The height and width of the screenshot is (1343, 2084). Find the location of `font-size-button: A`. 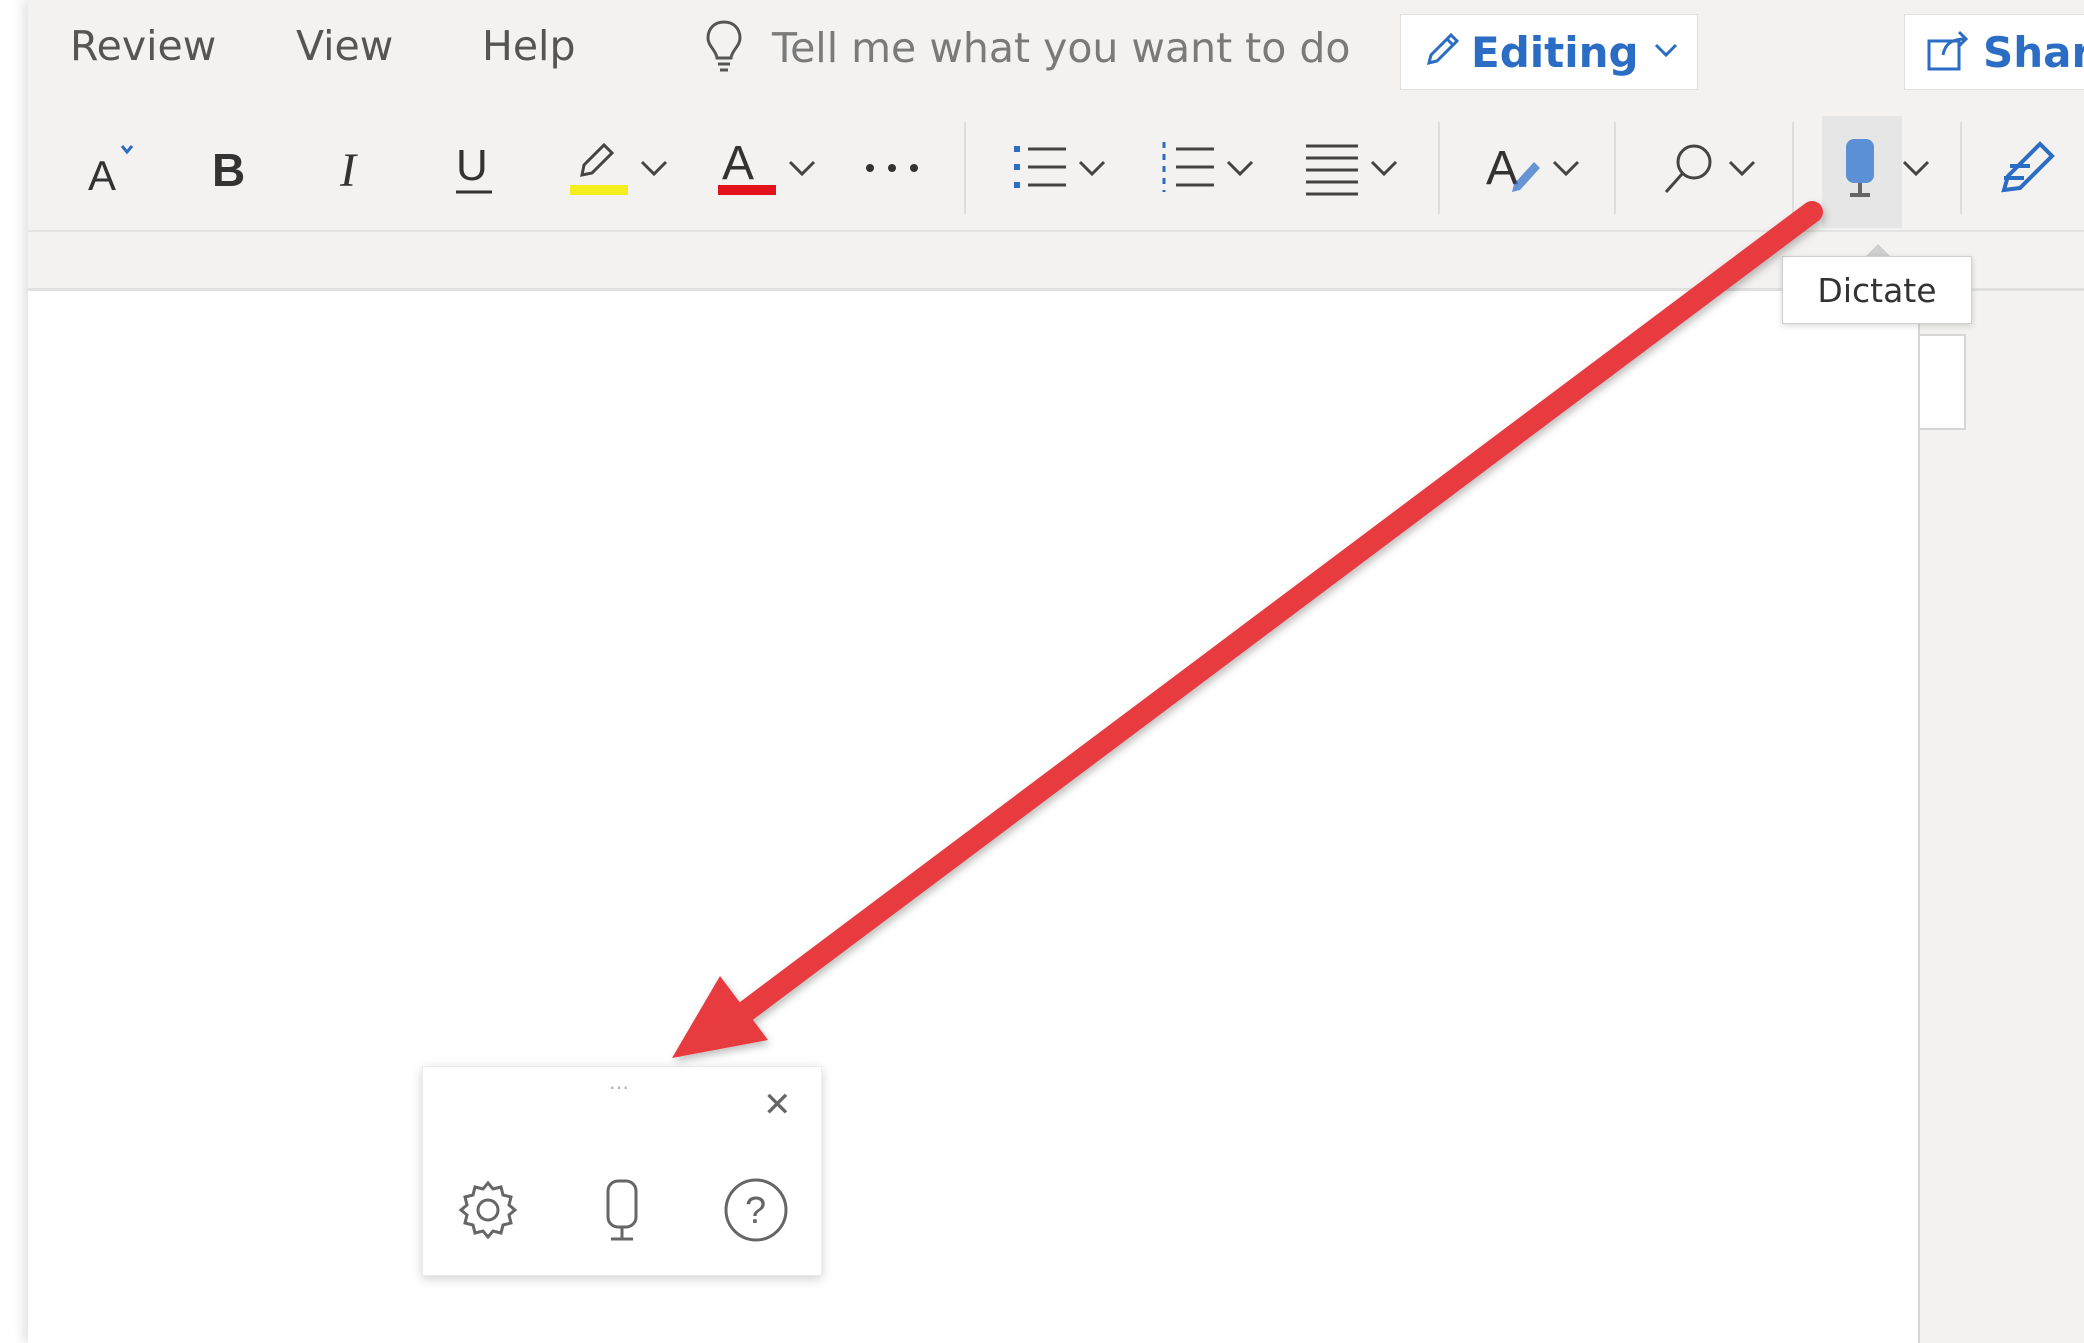

font-size-button: A is located at coordinates (114, 170).